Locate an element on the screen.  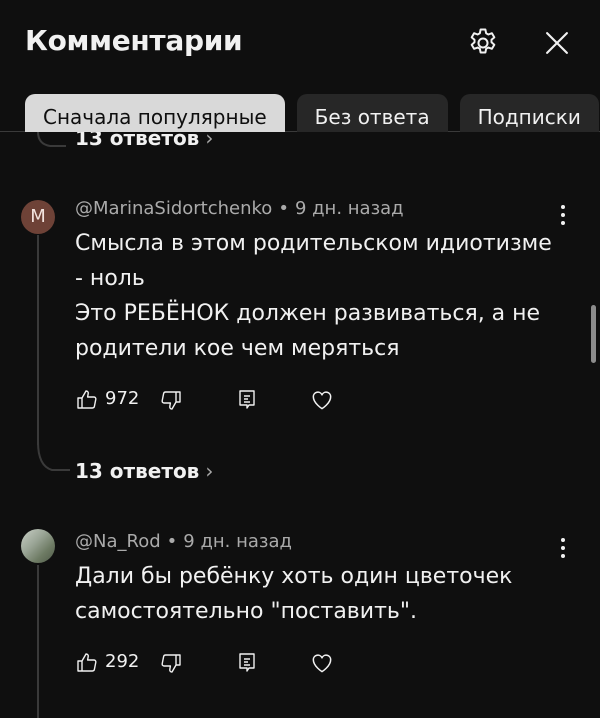
chip-subscriptions: Подписки is located at coordinates (529, 113).